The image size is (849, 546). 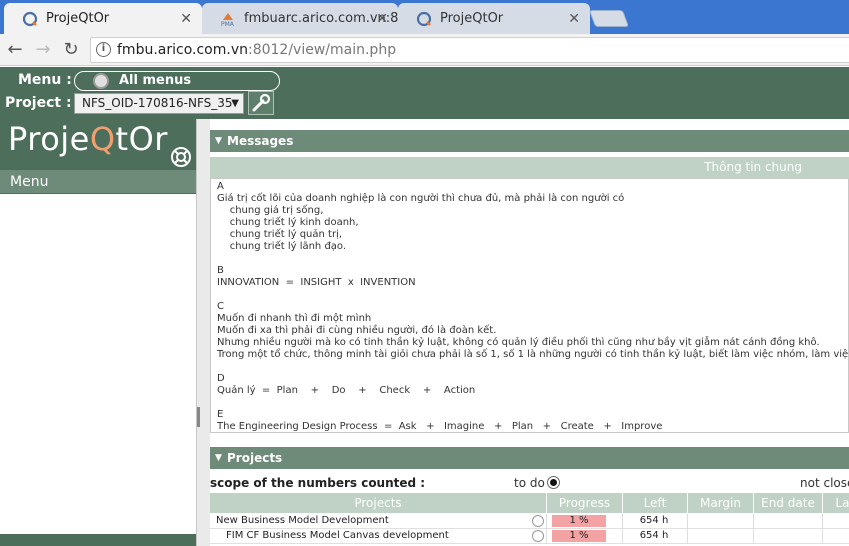 What do you see at coordinates (270, 210) in the screenshot?
I see `message-line: chung giá trị sống,` at bounding box center [270, 210].